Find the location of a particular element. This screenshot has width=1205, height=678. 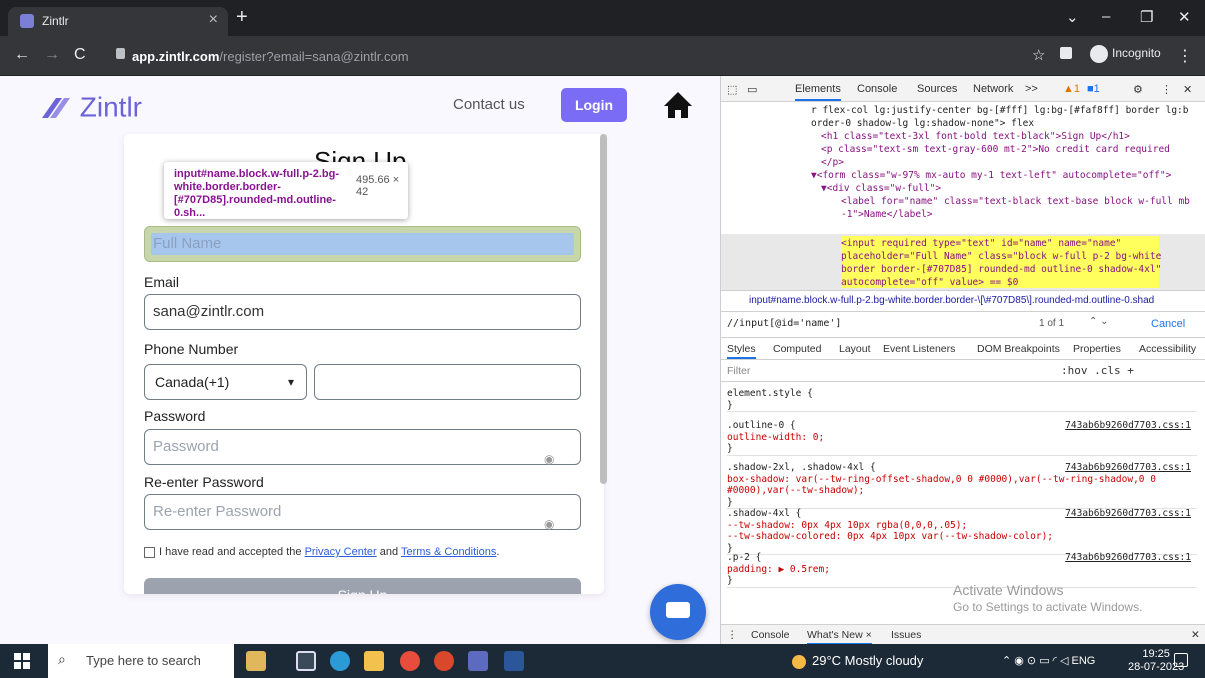

edge-icon is located at coordinates (340, 661).